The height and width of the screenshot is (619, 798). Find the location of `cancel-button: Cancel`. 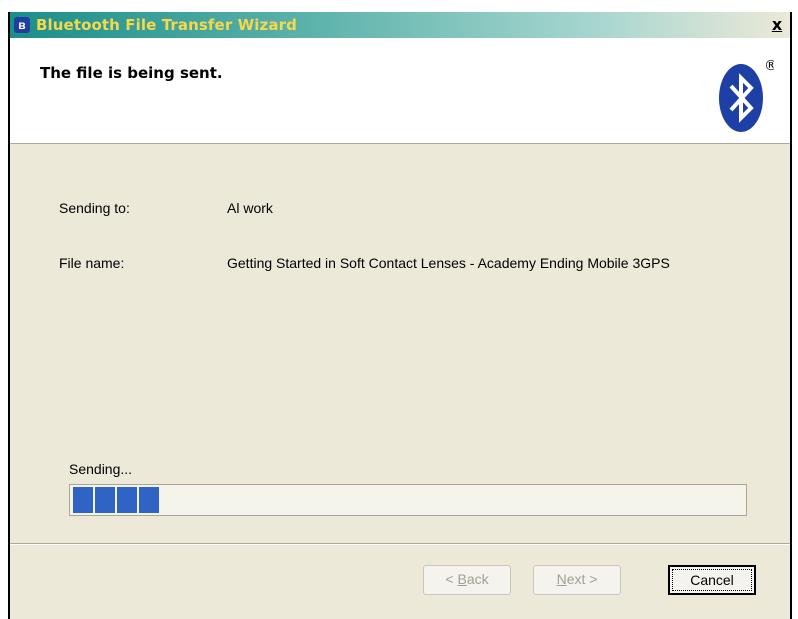

cancel-button: Cancel is located at coordinates (712, 580).